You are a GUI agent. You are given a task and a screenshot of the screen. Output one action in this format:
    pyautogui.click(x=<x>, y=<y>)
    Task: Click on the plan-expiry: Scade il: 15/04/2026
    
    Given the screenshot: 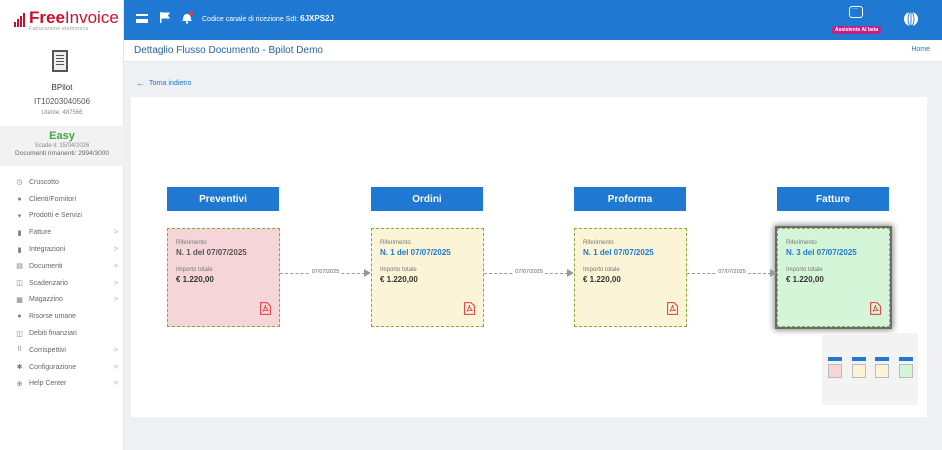 What is the action you would take?
    pyautogui.click(x=62, y=146)
    